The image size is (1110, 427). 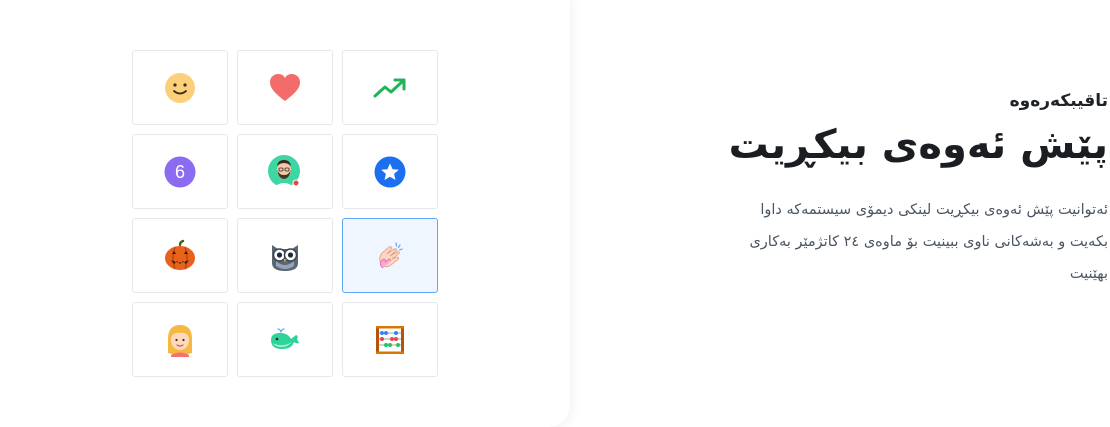 I want to click on tile-heart, so click(x=285, y=87).